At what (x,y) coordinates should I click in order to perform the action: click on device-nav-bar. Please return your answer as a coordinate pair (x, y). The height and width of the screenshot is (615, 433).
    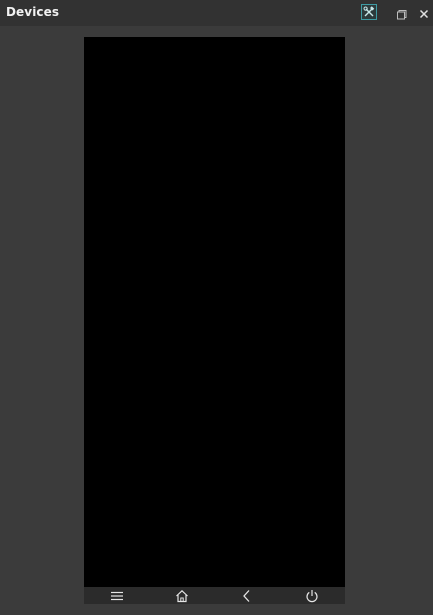
    Looking at the image, I should click on (214, 595).